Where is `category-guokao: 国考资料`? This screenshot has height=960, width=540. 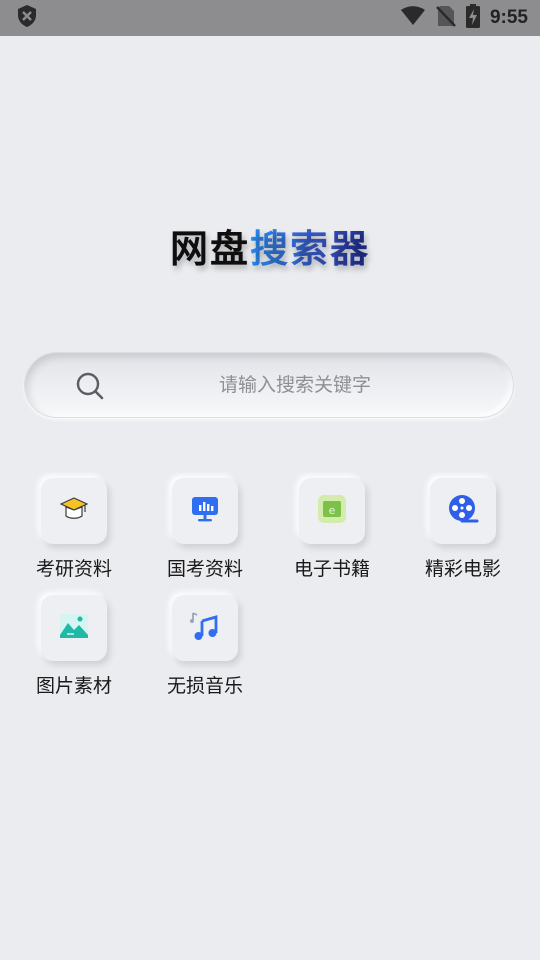
category-guokao: 国考资料 is located at coordinates (205, 533).